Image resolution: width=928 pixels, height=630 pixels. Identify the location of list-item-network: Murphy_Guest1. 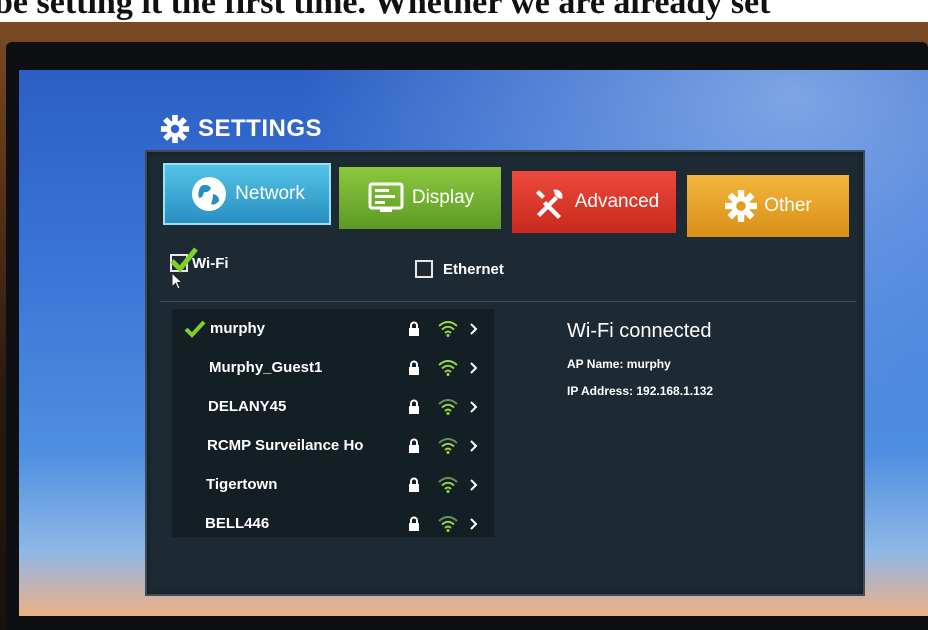
(333, 367).